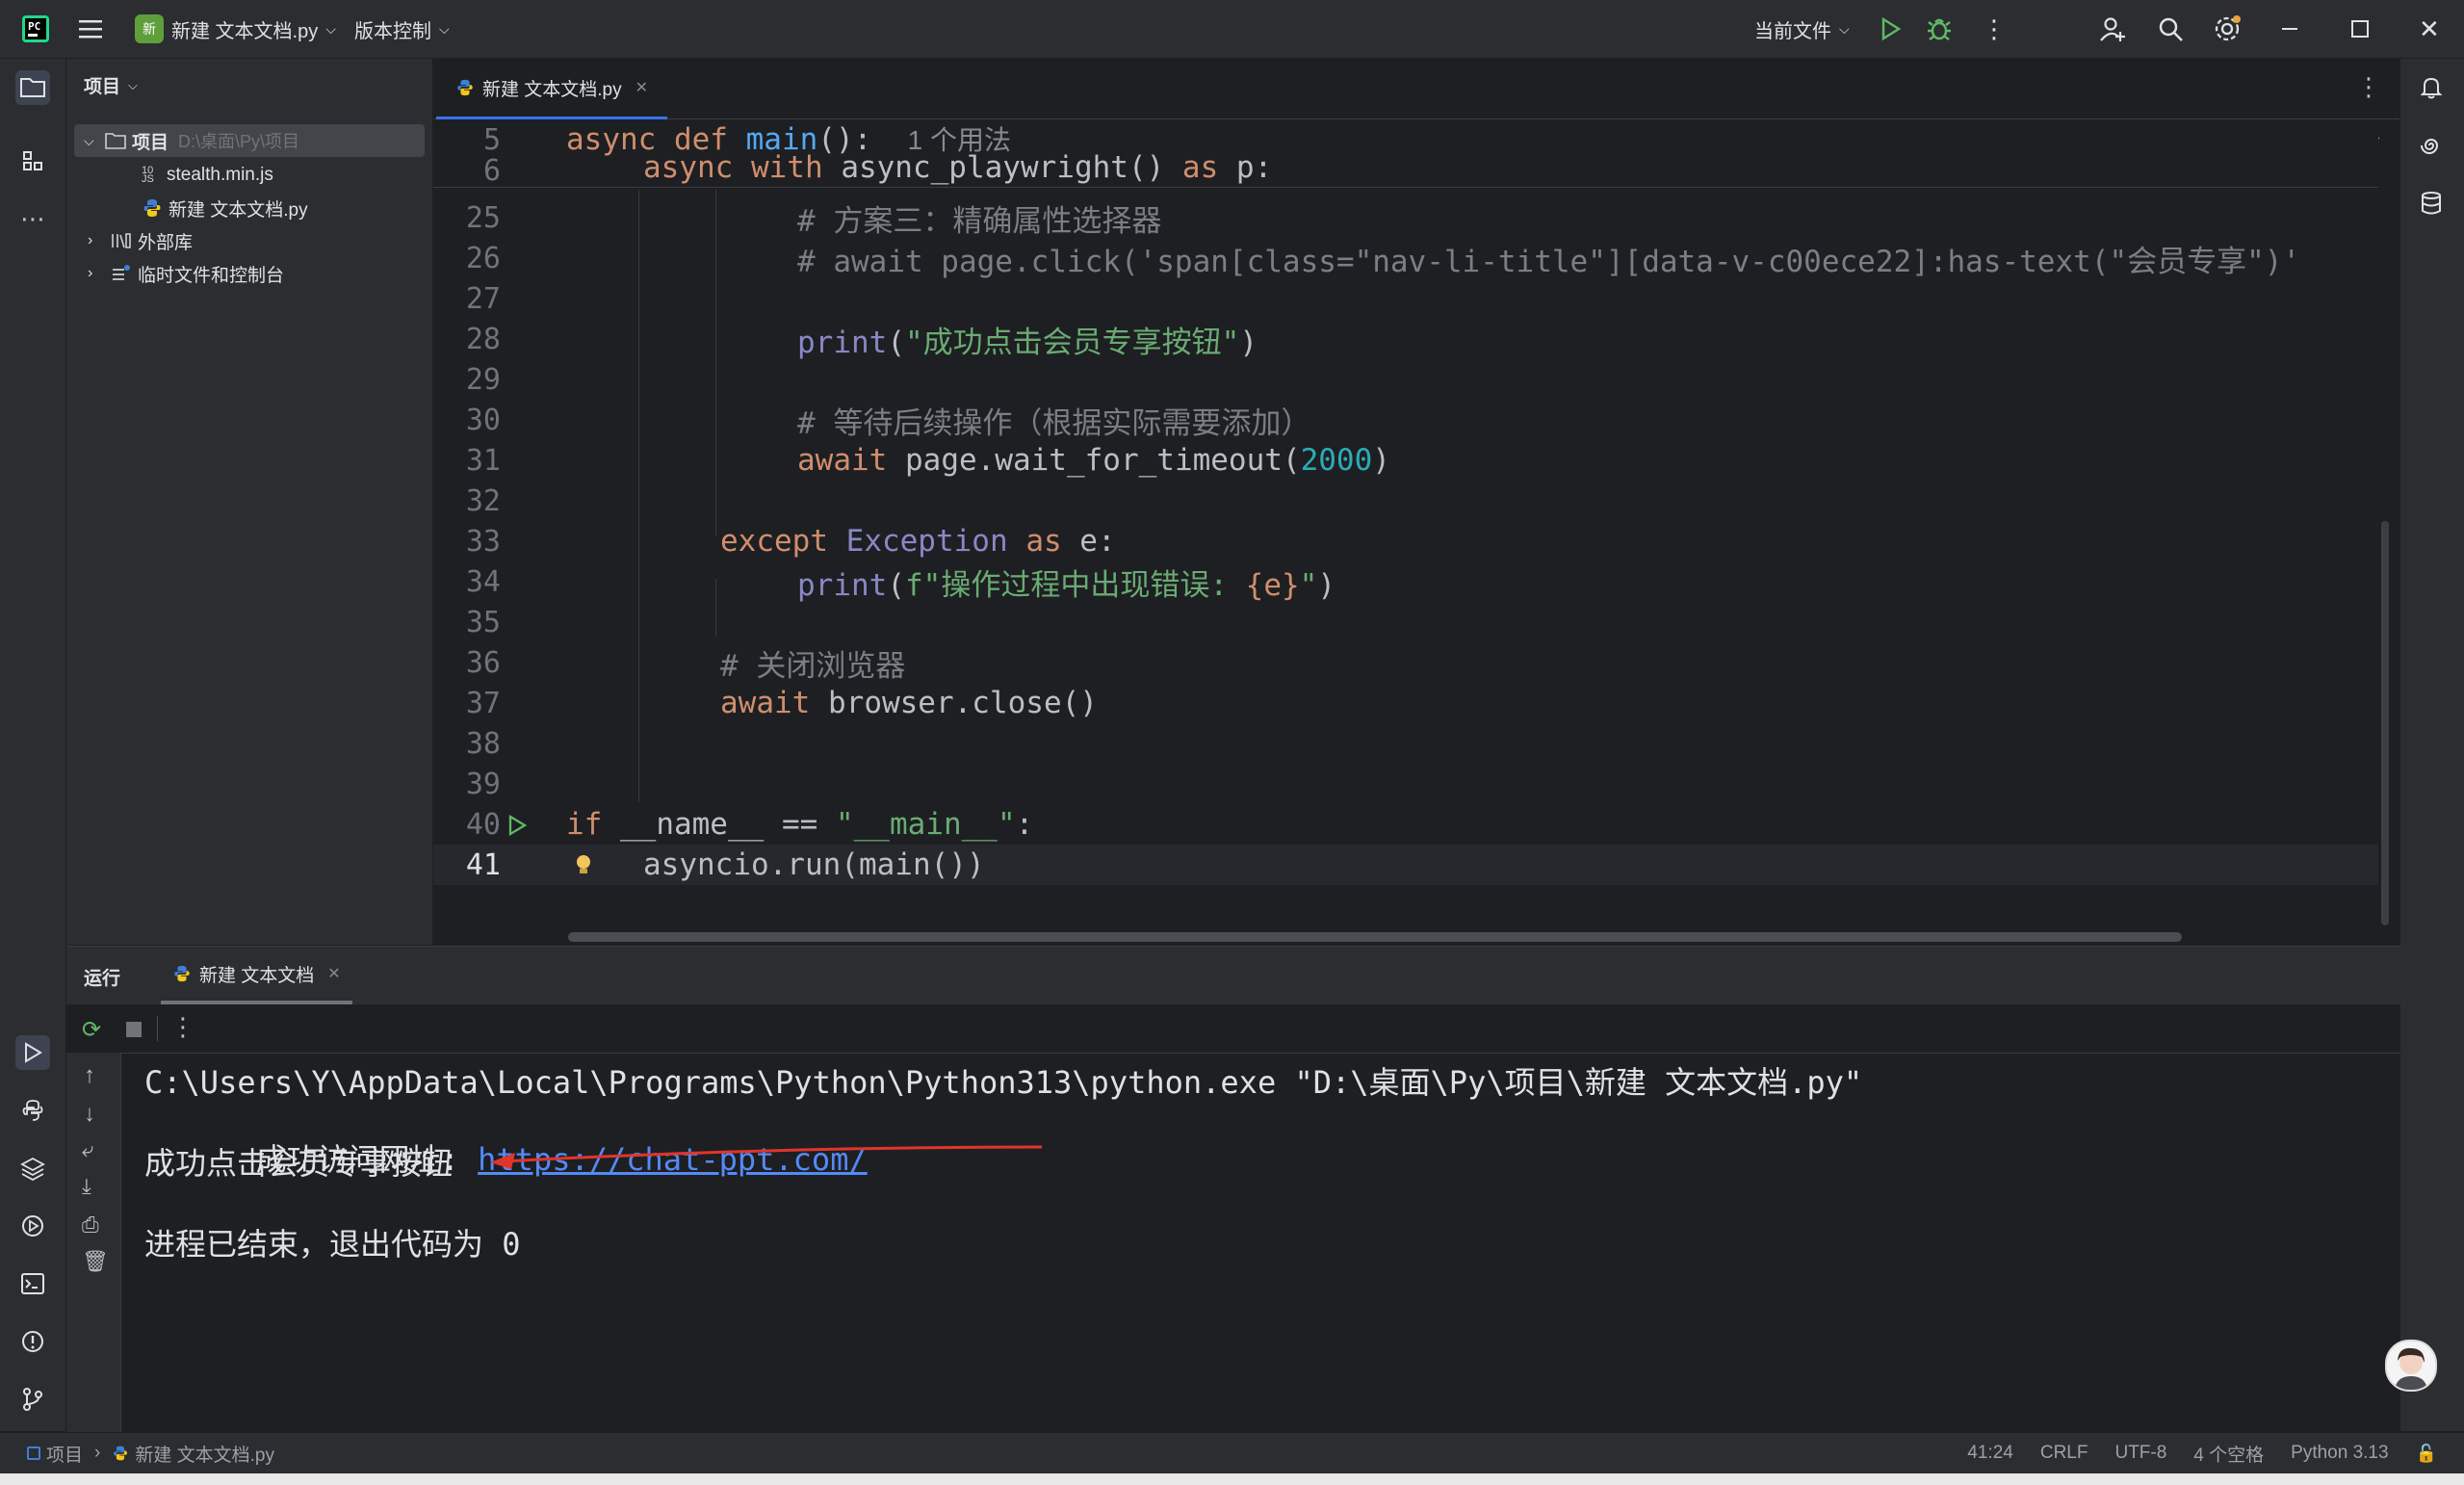 Image resolution: width=2464 pixels, height=1485 pixels. Describe the element at coordinates (1072, 342) in the screenshot. I see `code-string: "成功点击会员专享按钮"` at that location.